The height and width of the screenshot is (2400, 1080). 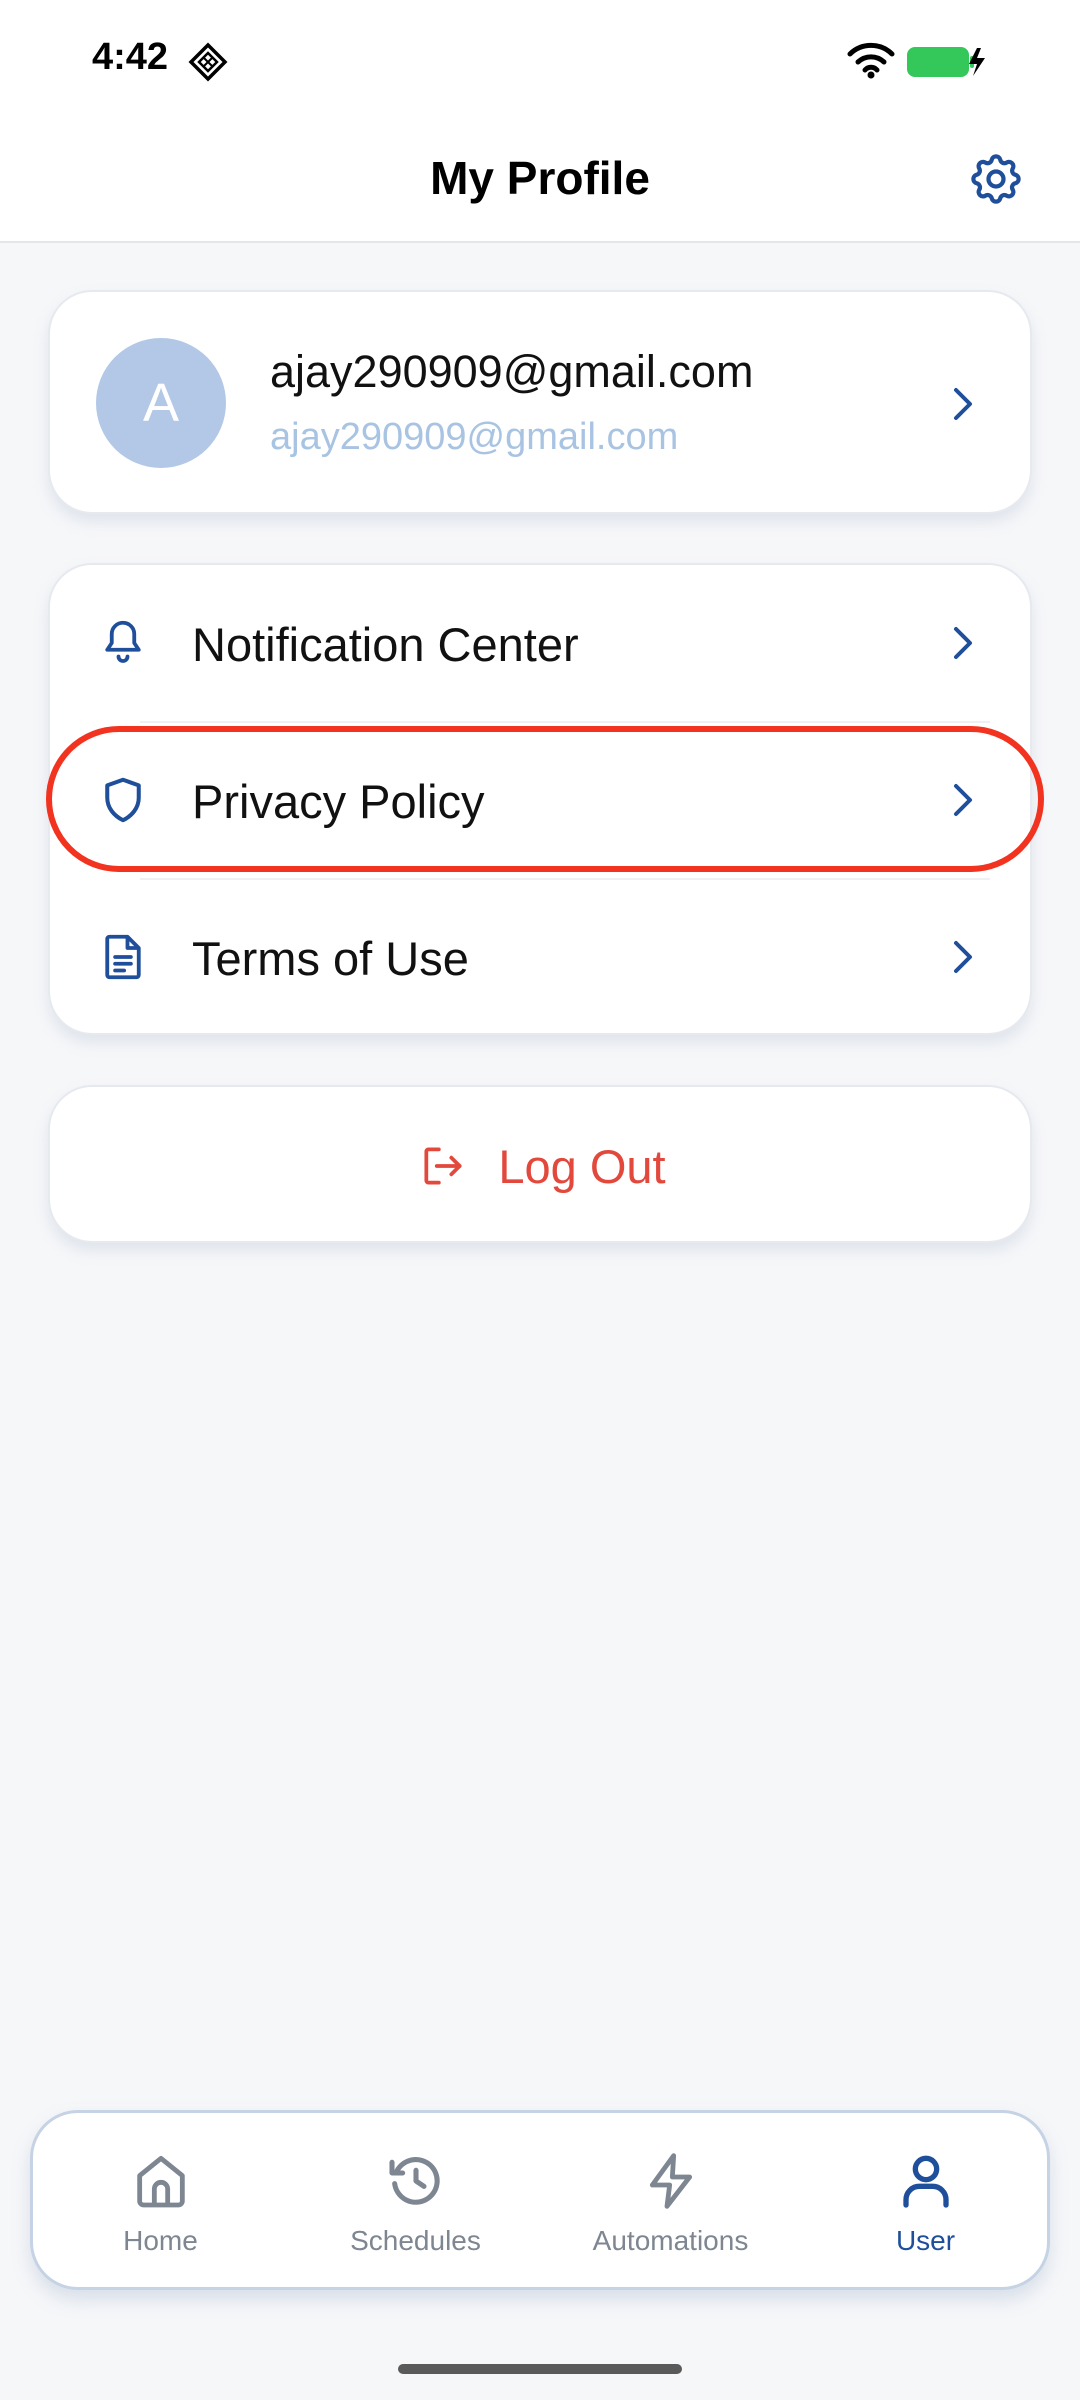 I want to click on avatar: A, so click(x=161, y=403).